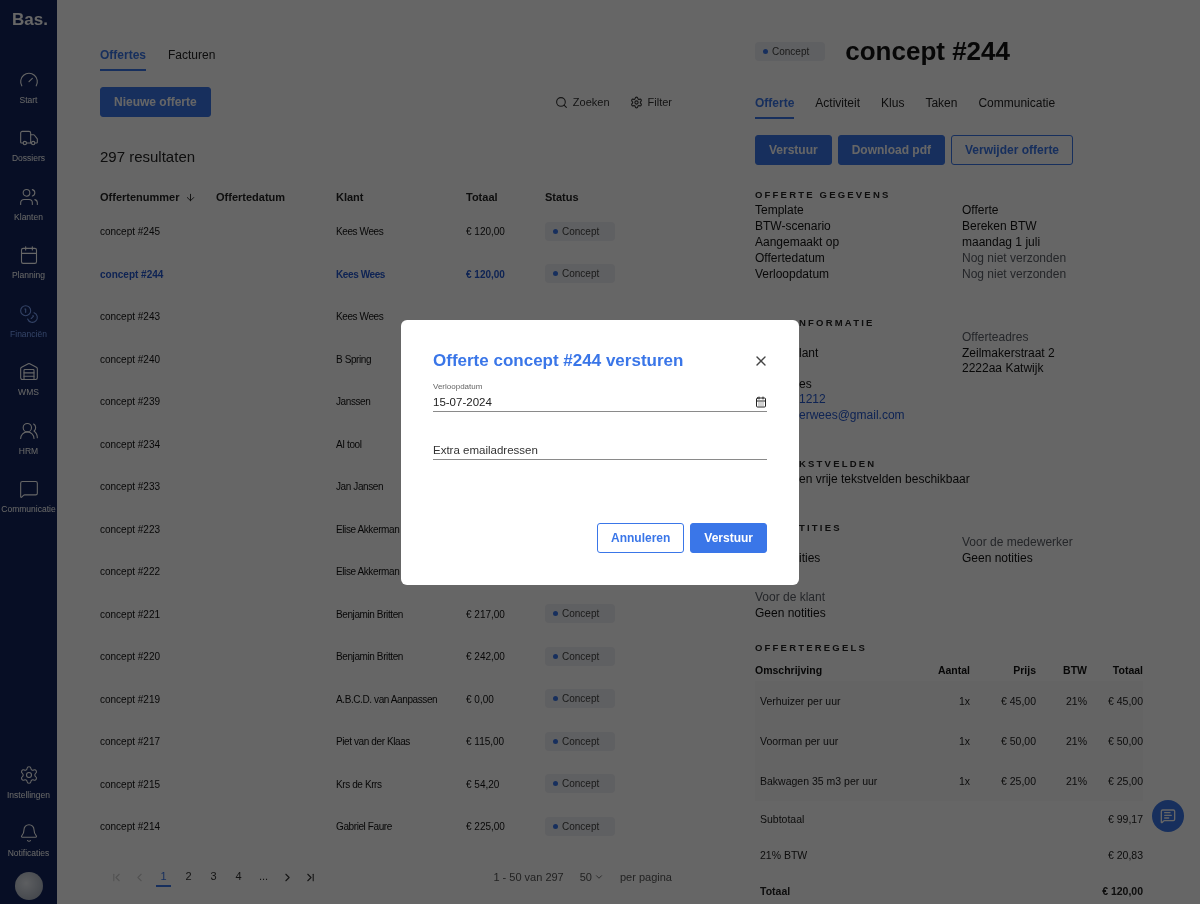 The width and height of the screenshot is (1200, 904). I want to click on line-total: € 25,00, so click(1124, 781).